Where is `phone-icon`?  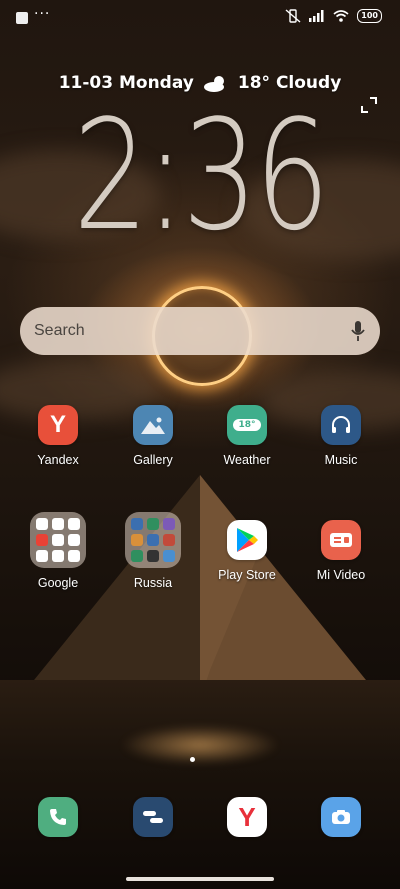
phone-icon is located at coordinates (58, 817).